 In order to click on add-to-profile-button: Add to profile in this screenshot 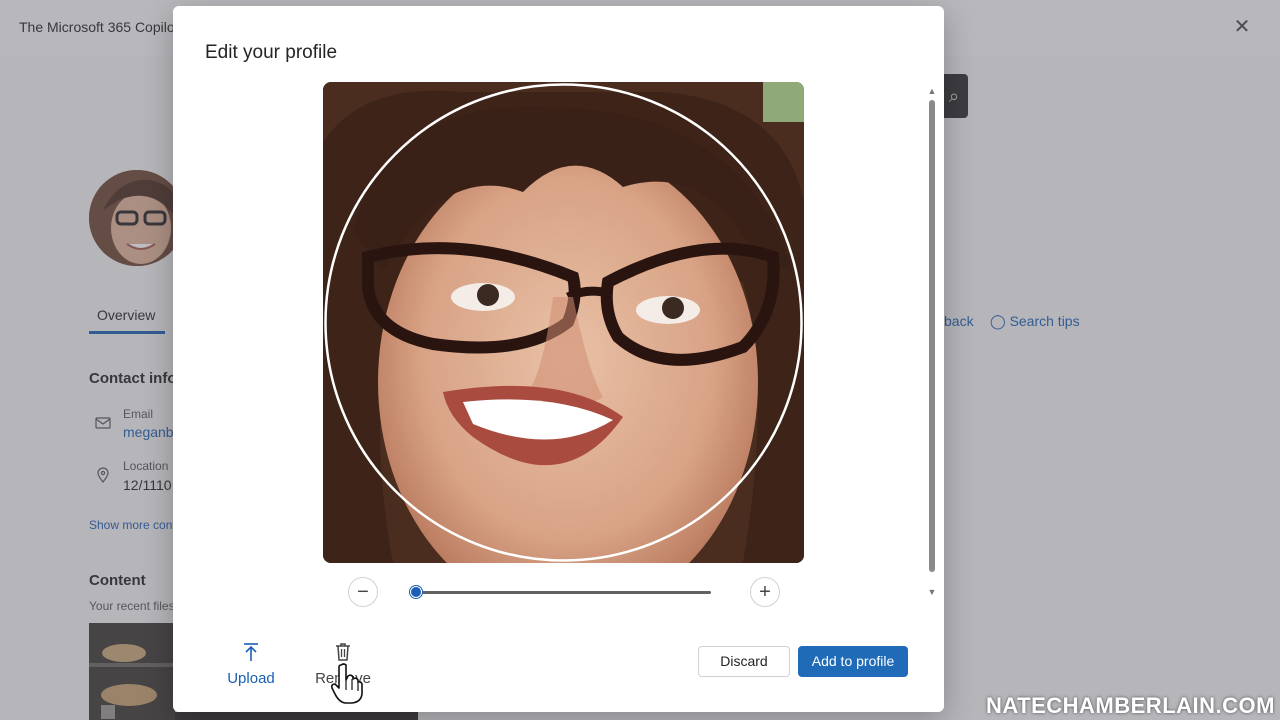, I will do `click(853, 661)`.